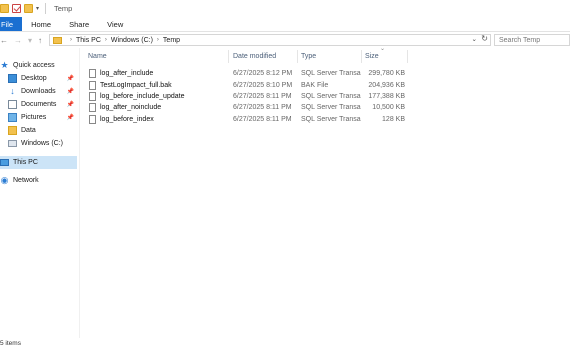  What do you see at coordinates (263, 85) in the screenshot?
I see `file-date: 6/27/2025 8:10 PM` at bounding box center [263, 85].